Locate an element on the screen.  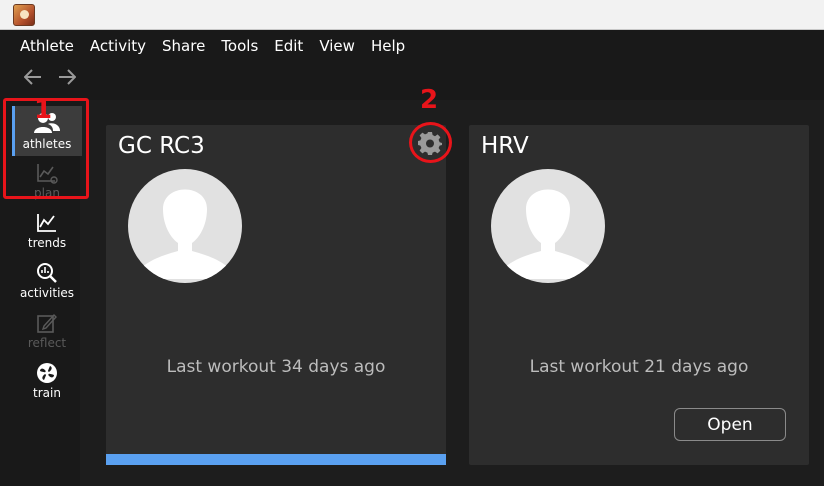
annotation-label-2: 2 is located at coordinates (429, 100).